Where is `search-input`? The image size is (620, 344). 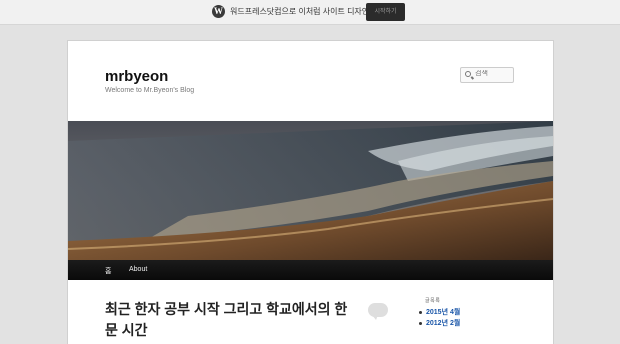 search-input is located at coordinates (492, 73).